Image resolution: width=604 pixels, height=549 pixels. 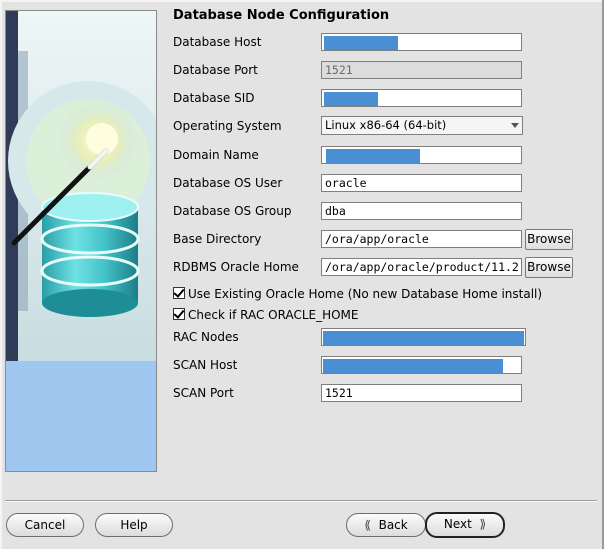 What do you see at coordinates (421, 239) in the screenshot?
I see `base-dir-field: /ora/app/oracle` at bounding box center [421, 239].